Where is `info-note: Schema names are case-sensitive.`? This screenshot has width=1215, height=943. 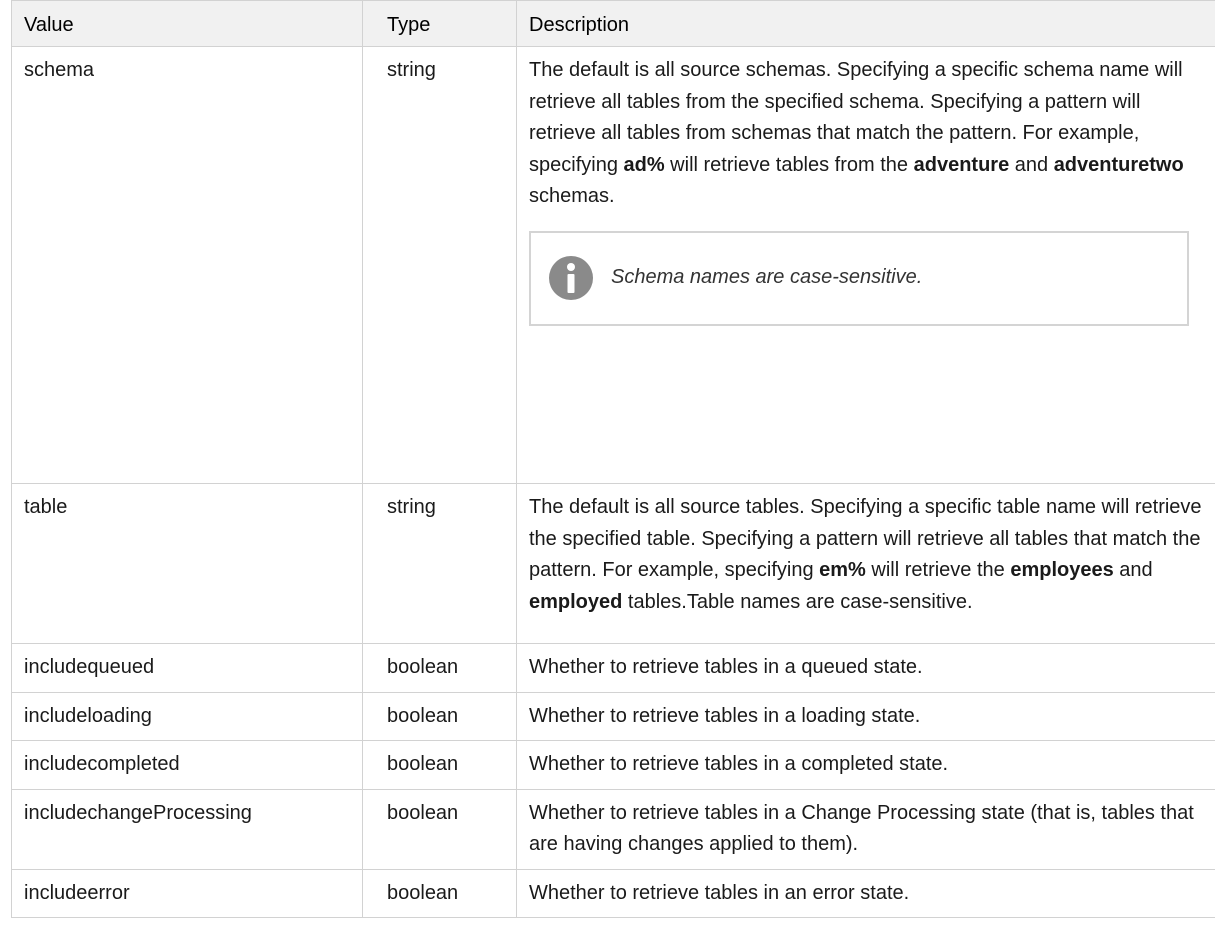
info-note: Schema names are case-sensitive. is located at coordinates (859, 278).